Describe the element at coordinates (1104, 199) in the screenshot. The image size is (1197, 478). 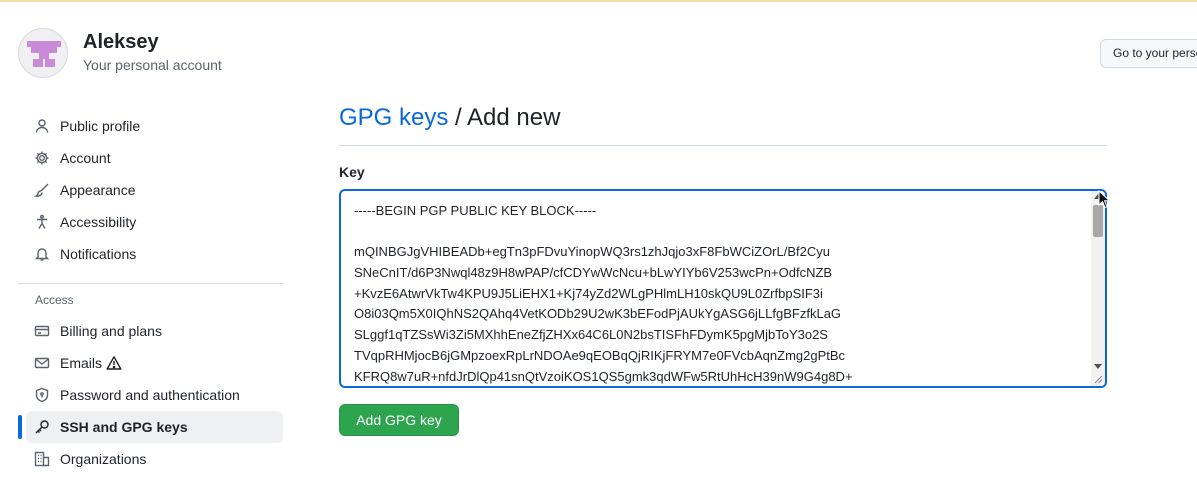
I see `mouse-cursor-icon` at that location.